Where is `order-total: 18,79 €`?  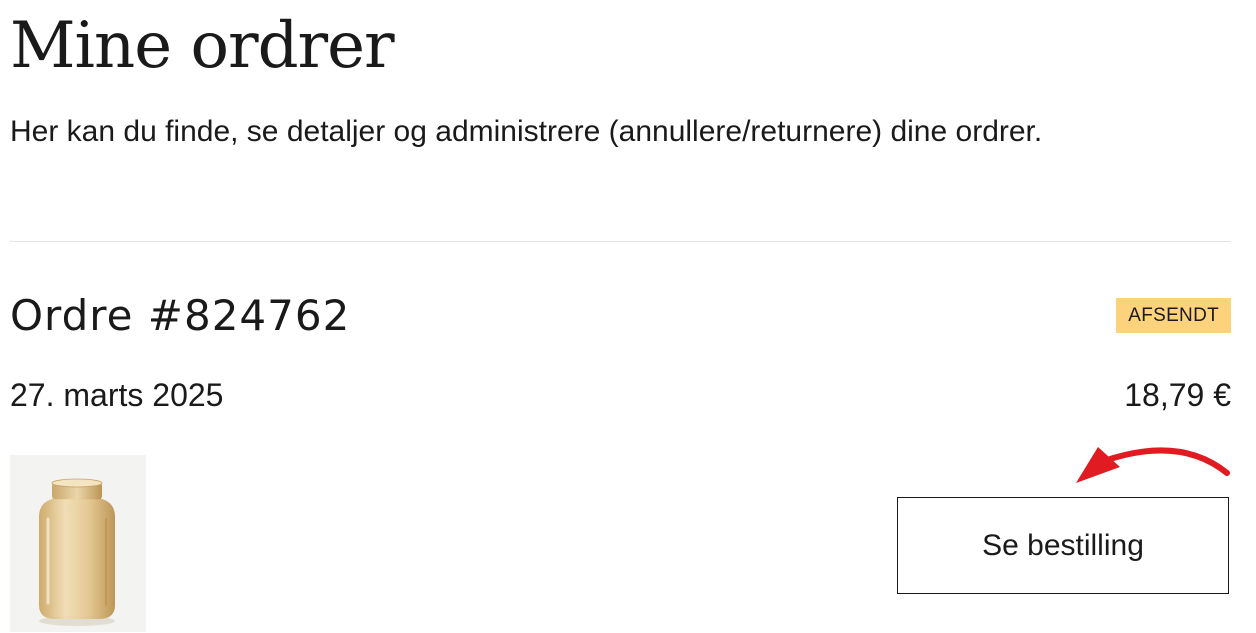
order-total: 18,79 € is located at coordinates (1177, 395).